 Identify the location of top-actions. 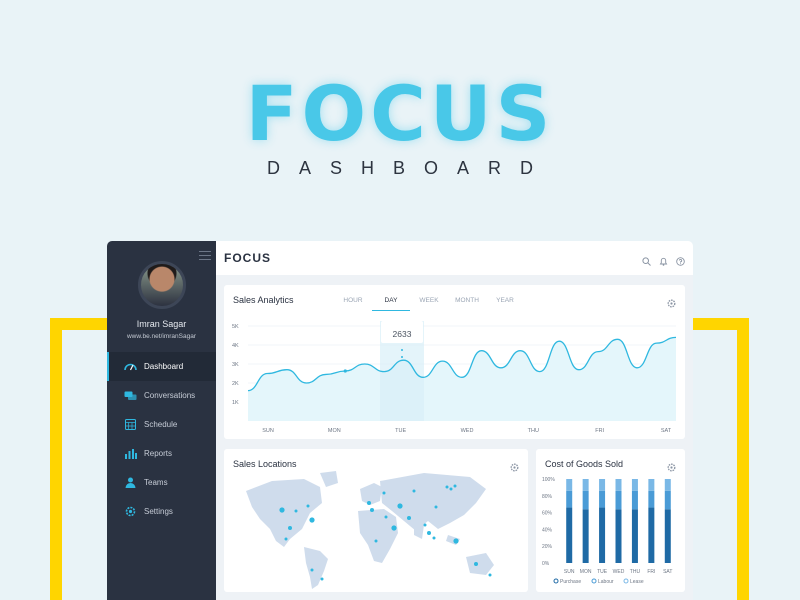
(663, 259).